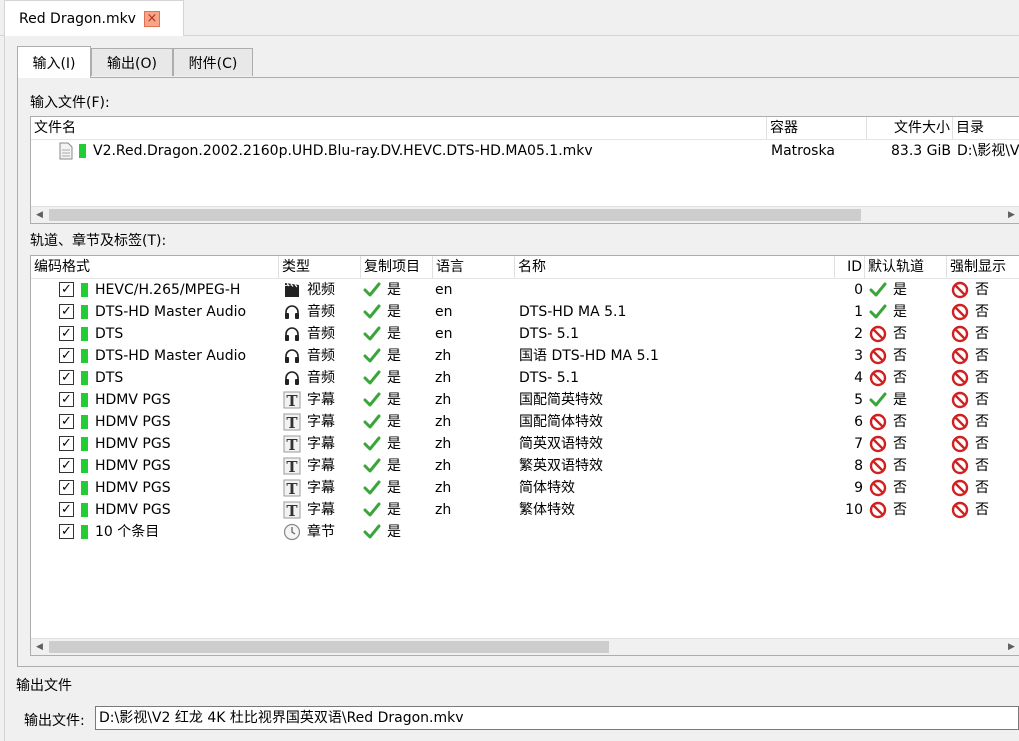 The width and height of the screenshot is (1019, 741). Describe the element at coordinates (547, 488) in the screenshot. I see `track-name: 简体特效` at that location.